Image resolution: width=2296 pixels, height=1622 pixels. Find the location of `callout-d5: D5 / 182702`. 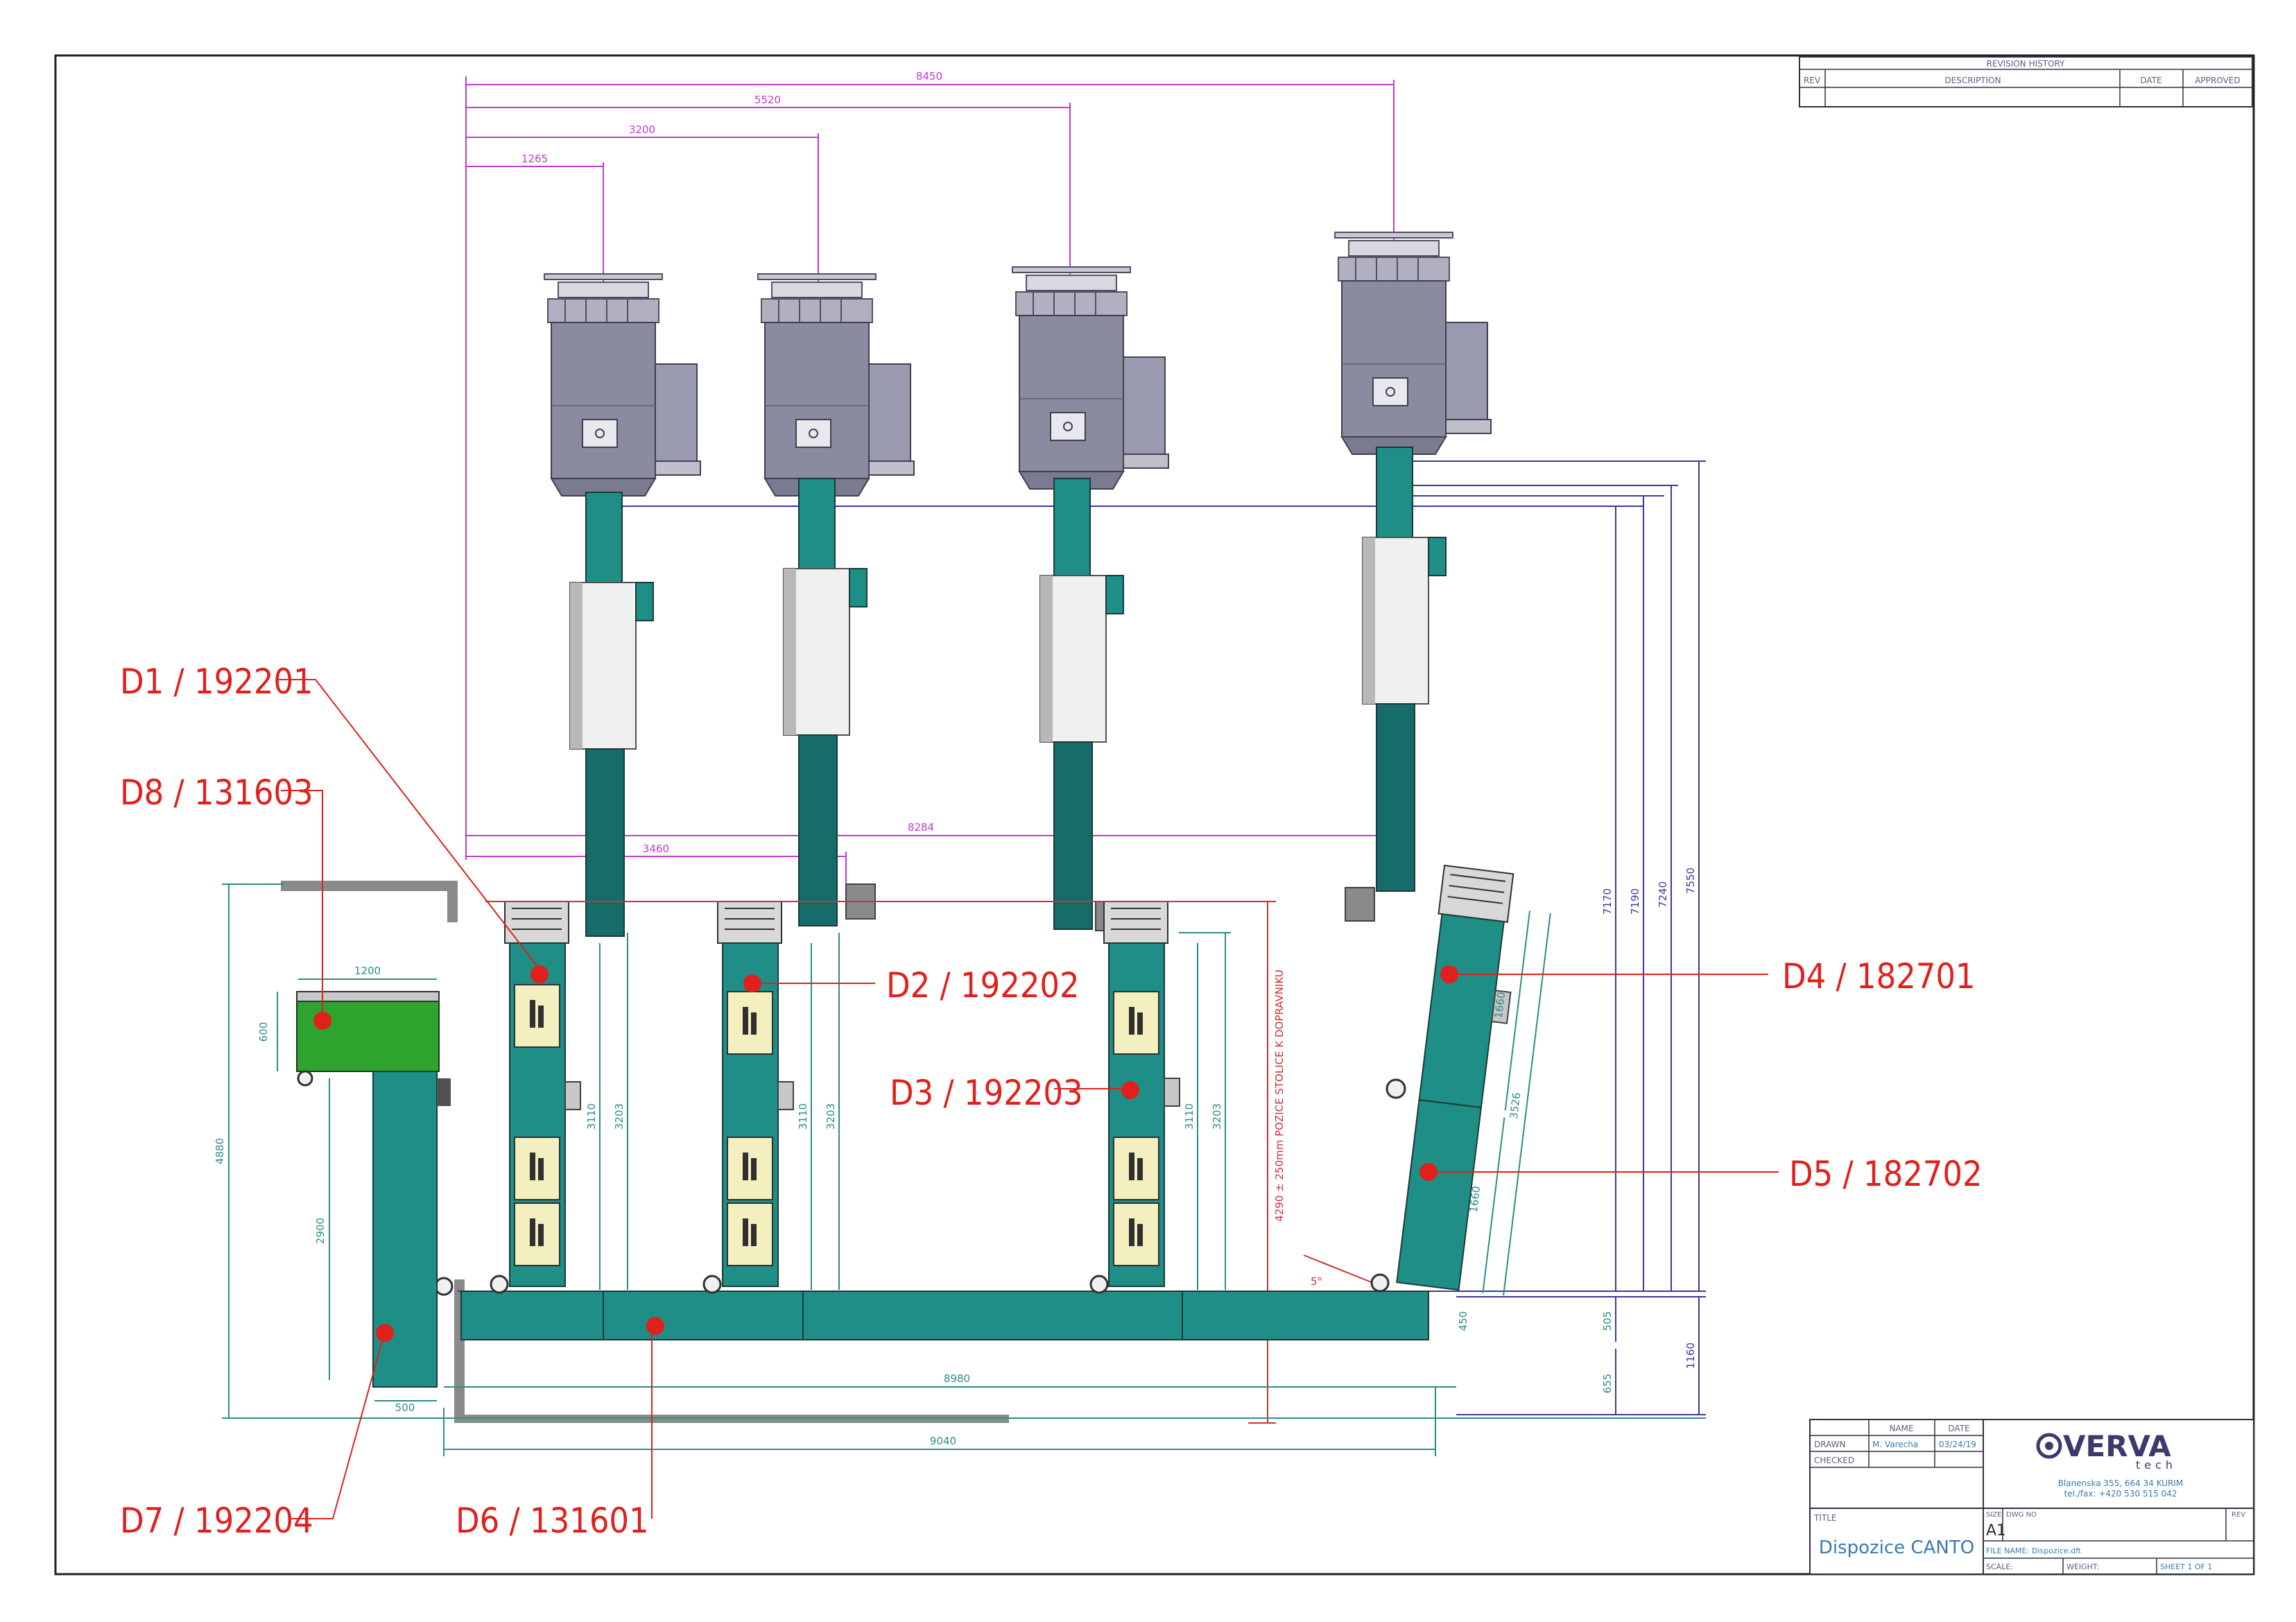

callout-d5: D5 / 182702 is located at coordinates (1886, 1174).